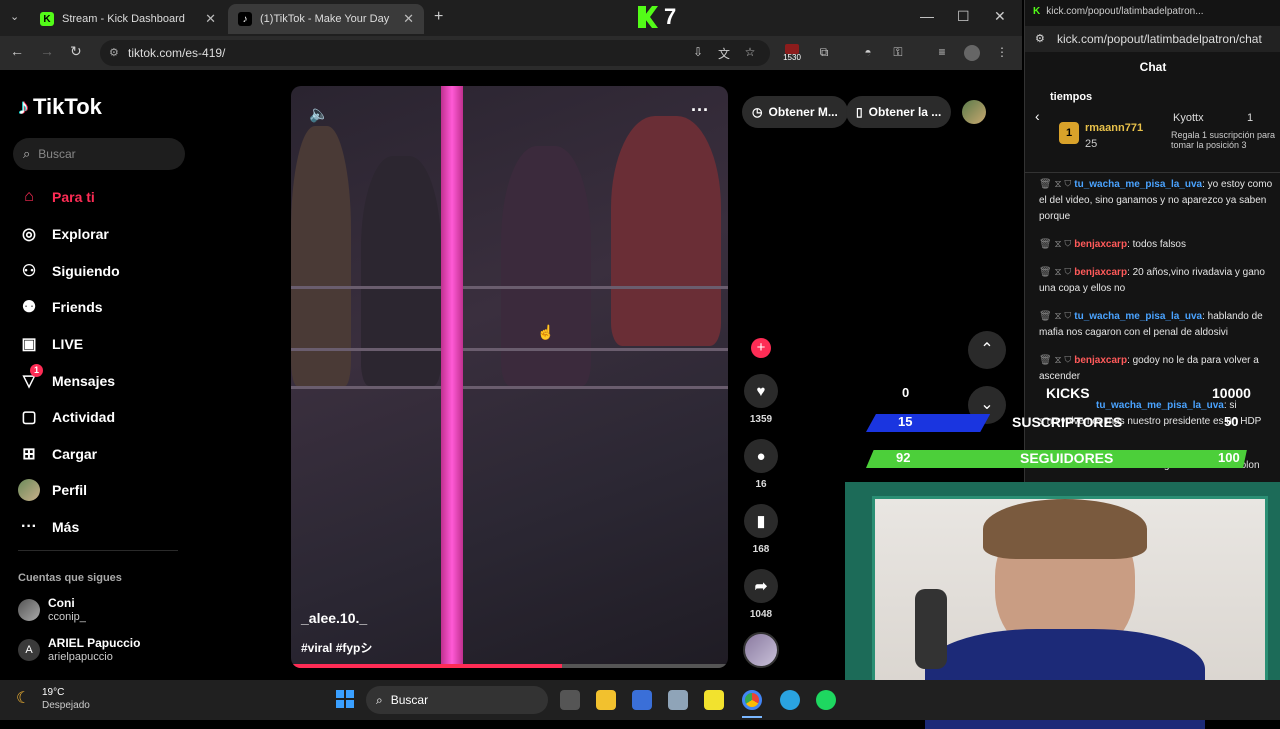  What do you see at coordinates (898, 53) in the screenshot?
I see `password-key-icon: ⚿` at bounding box center [898, 53].